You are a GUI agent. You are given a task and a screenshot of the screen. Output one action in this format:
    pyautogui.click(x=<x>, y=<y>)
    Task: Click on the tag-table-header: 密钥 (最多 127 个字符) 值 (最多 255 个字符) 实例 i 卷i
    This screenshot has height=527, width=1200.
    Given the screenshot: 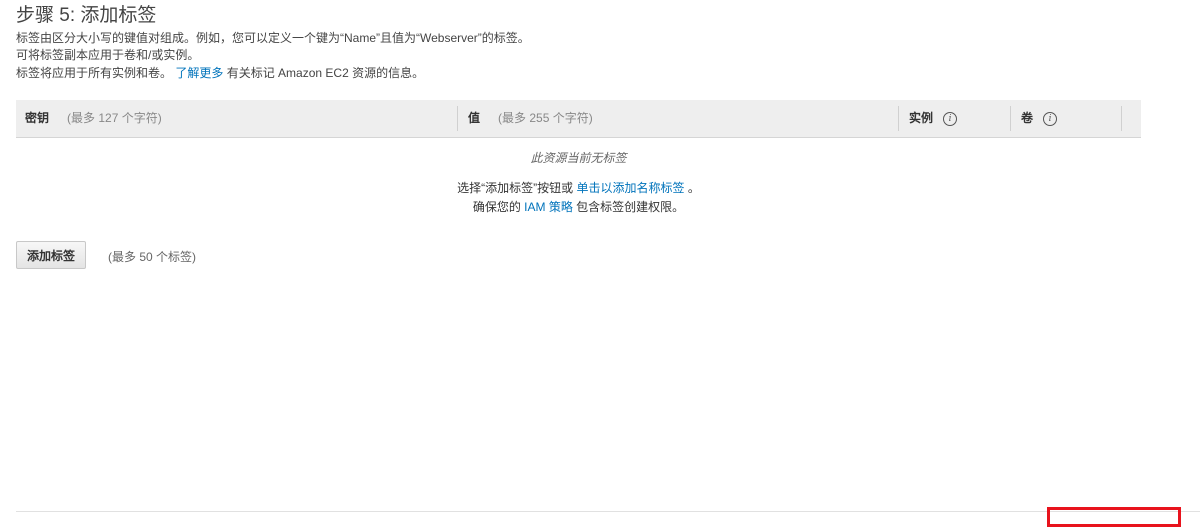 What is the action you would take?
    pyautogui.click(x=578, y=119)
    